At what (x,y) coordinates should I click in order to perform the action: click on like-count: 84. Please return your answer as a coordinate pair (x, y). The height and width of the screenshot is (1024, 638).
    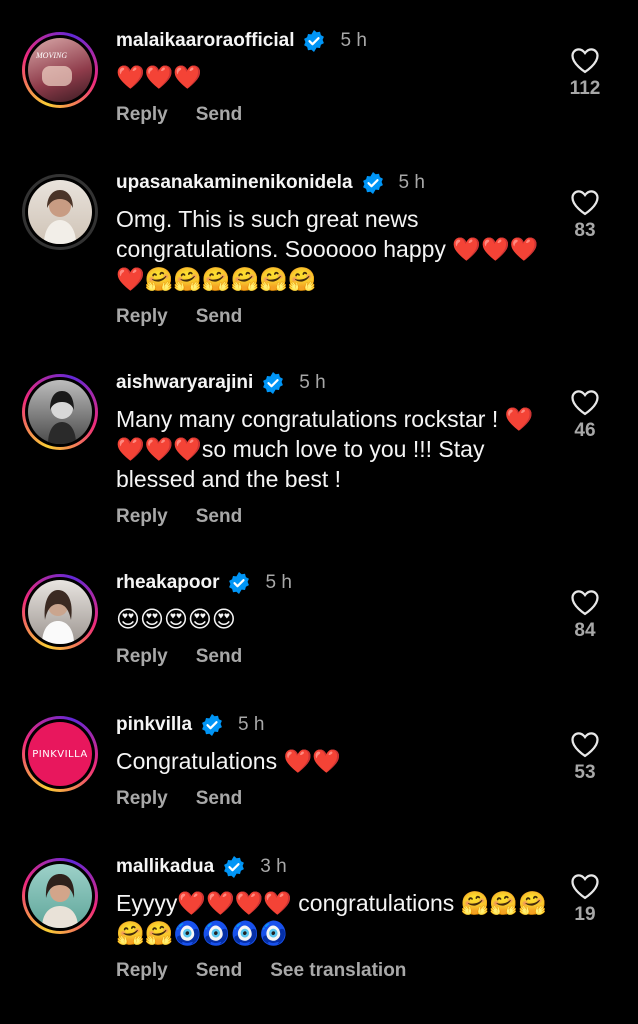
    Looking at the image, I should click on (585, 630).